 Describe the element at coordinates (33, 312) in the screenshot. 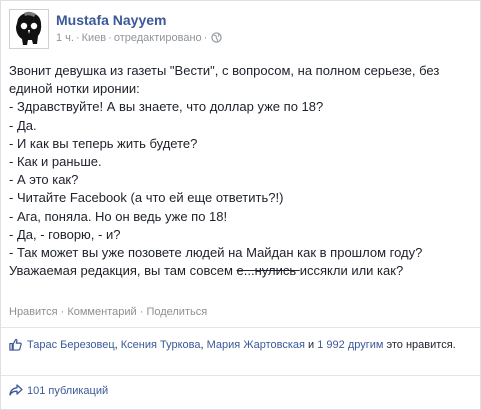

I see `like-button: Нравится` at that location.